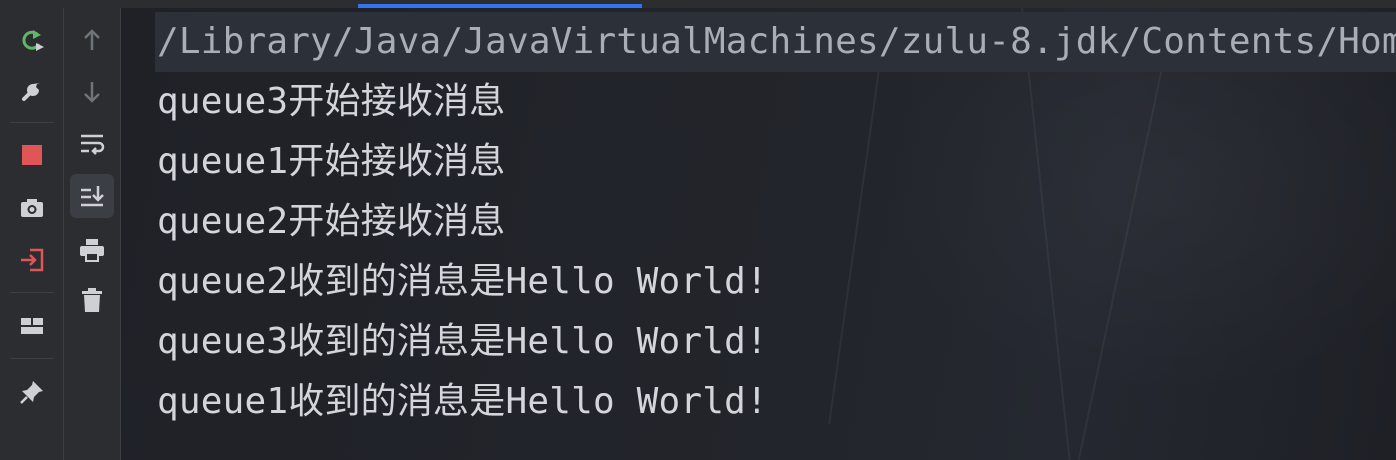  I want to click on pin-icon, so click(31, 392).